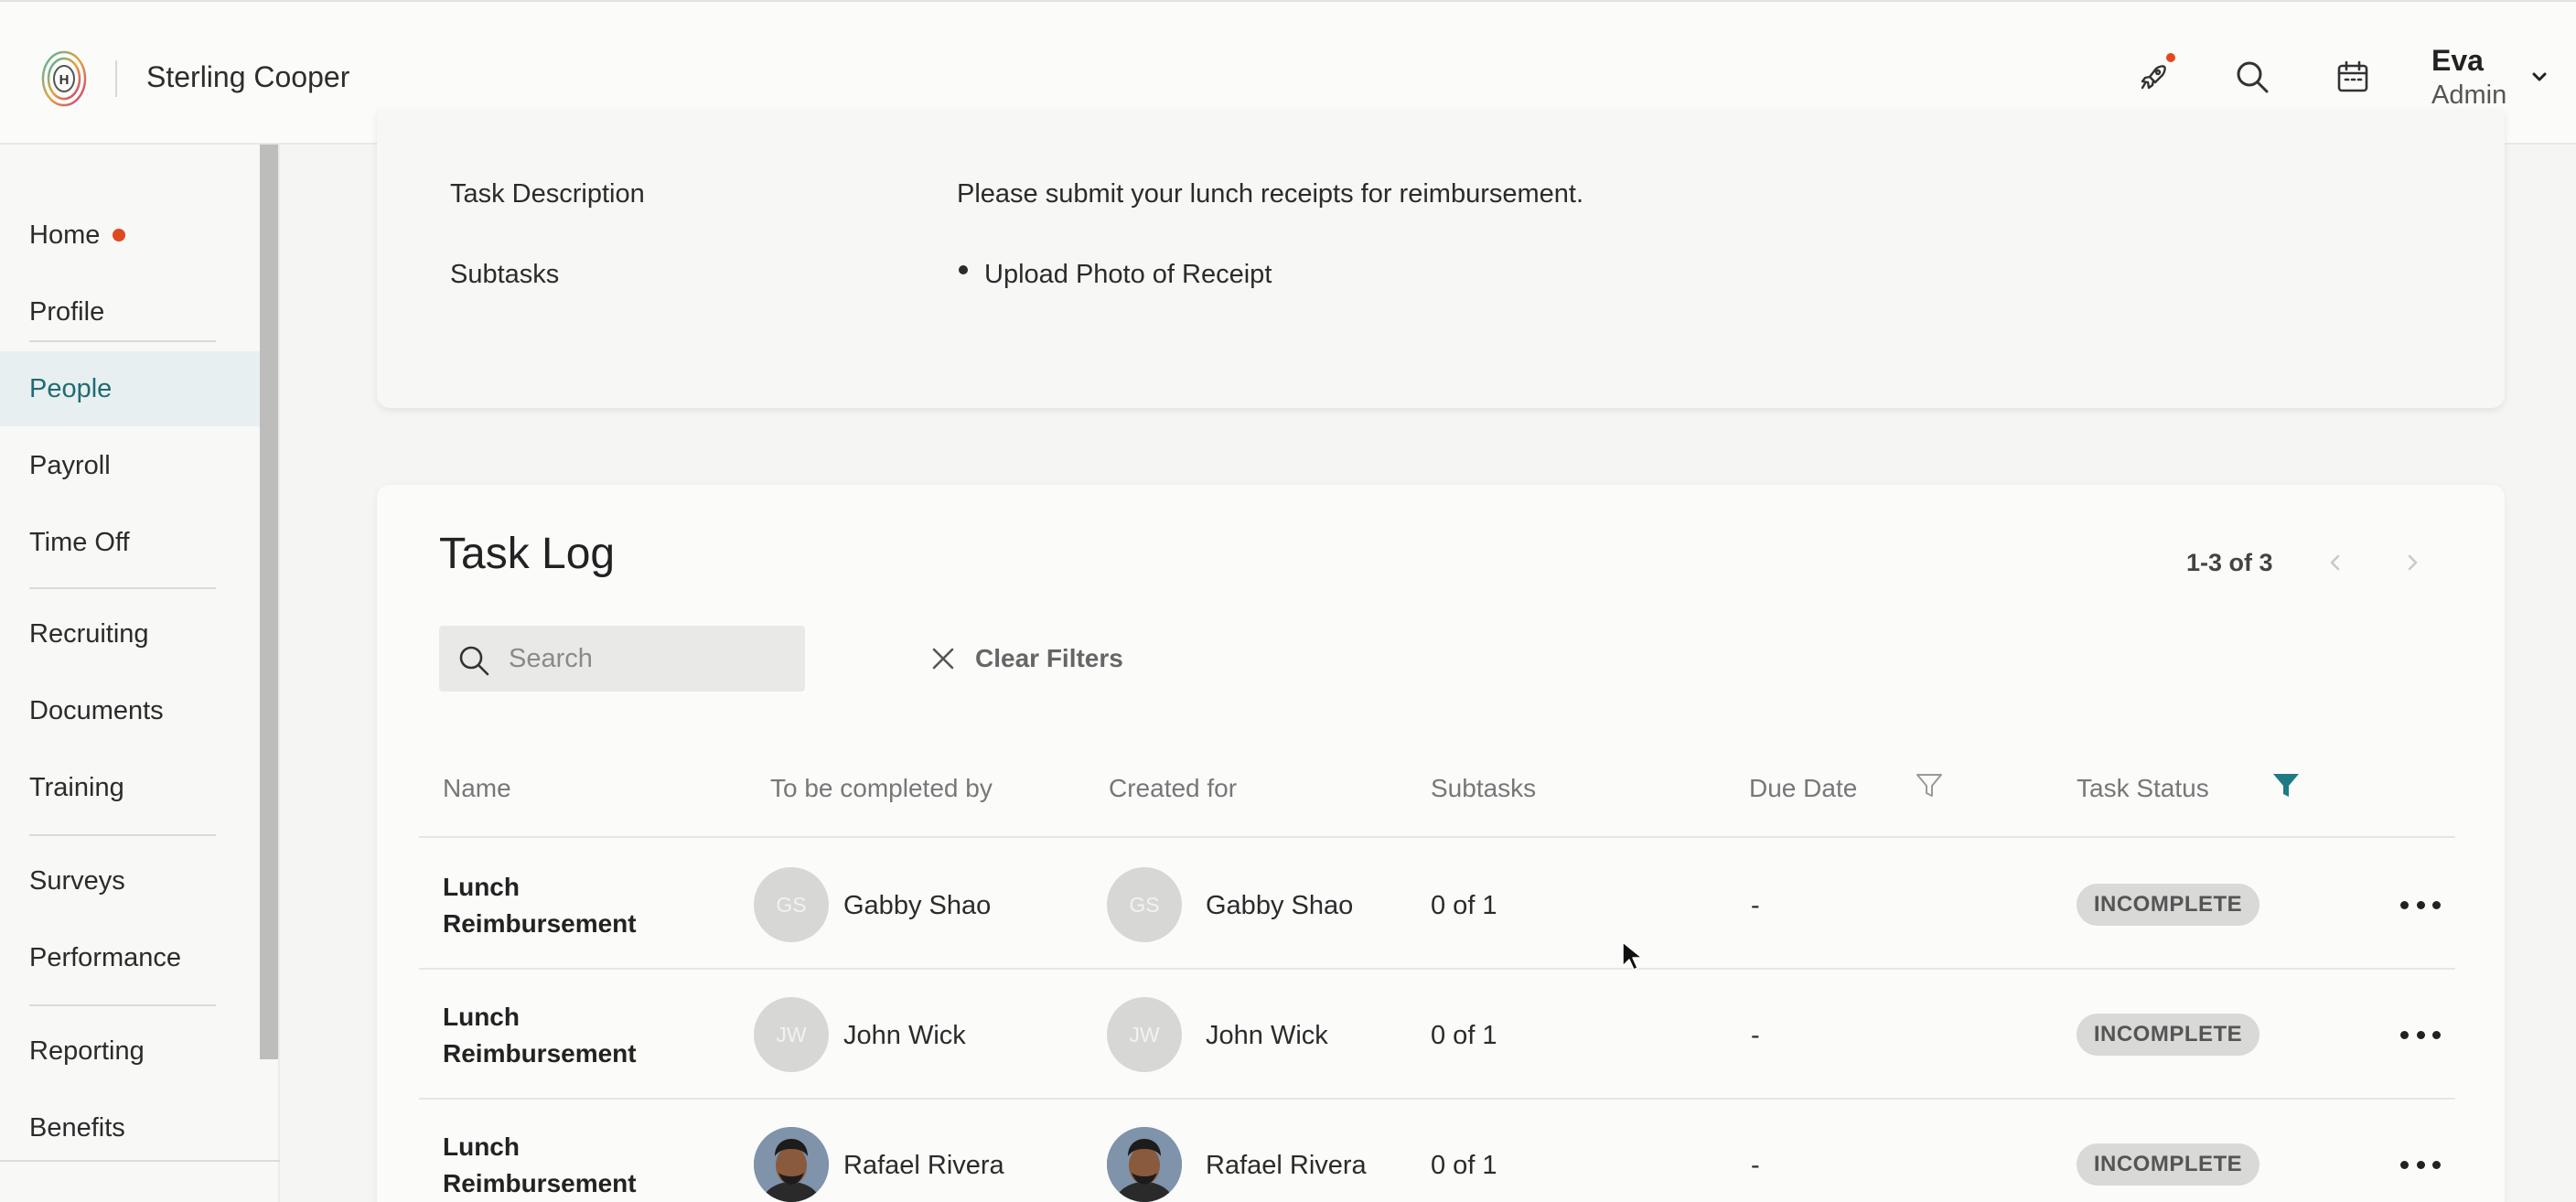 The height and width of the screenshot is (1202, 2576). What do you see at coordinates (2469, 95) in the screenshot?
I see `user-role: Admin` at bounding box center [2469, 95].